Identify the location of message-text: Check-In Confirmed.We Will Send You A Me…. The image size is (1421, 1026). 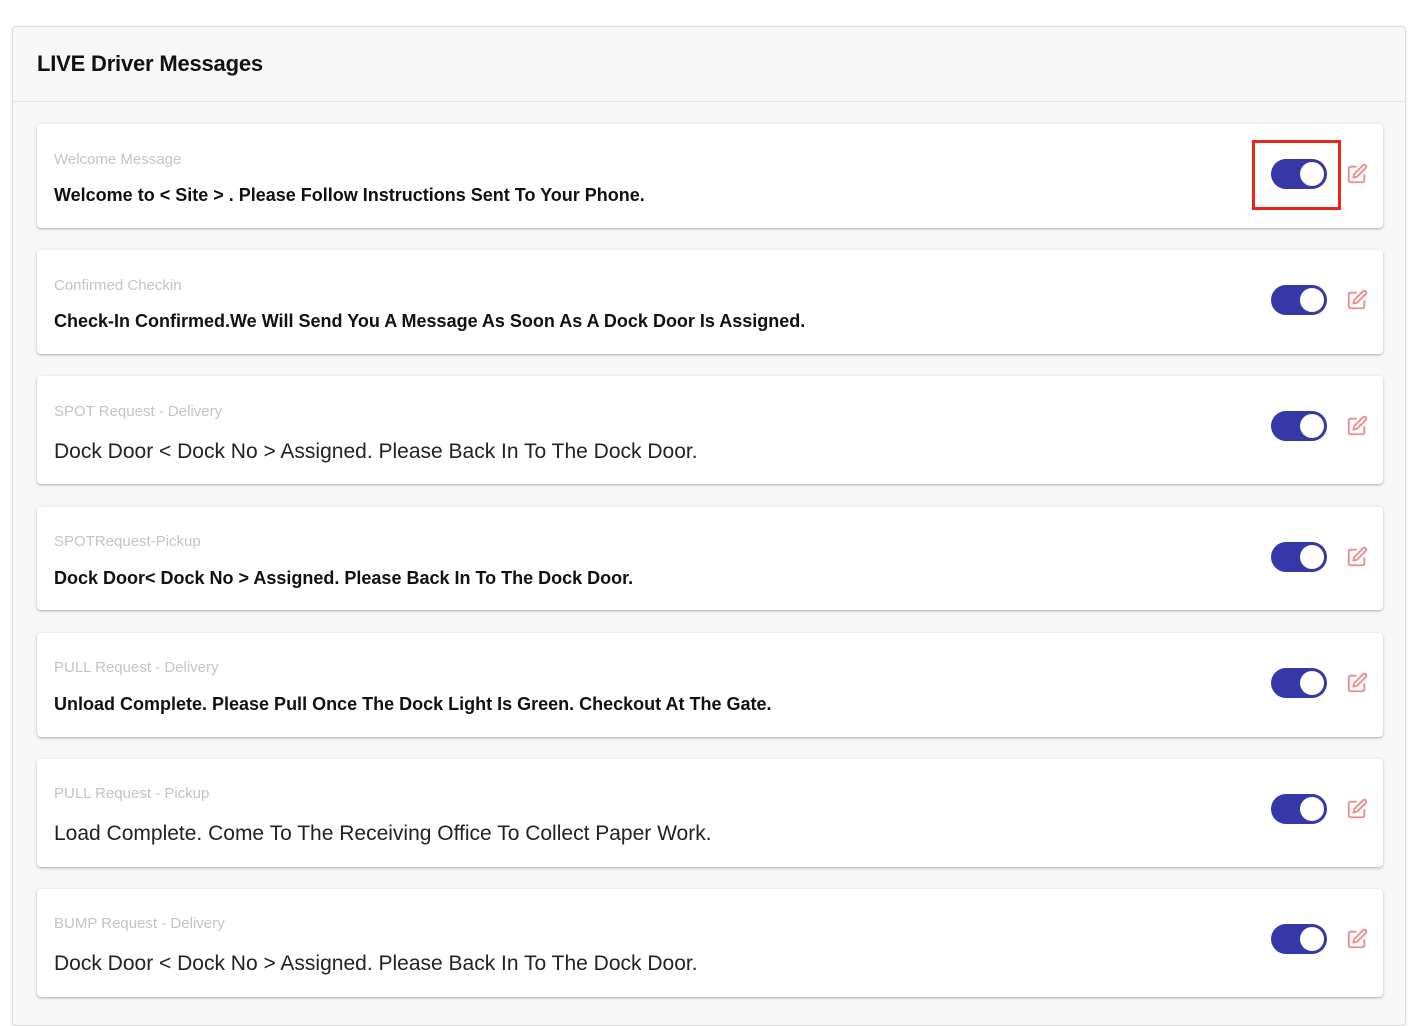
(430, 321).